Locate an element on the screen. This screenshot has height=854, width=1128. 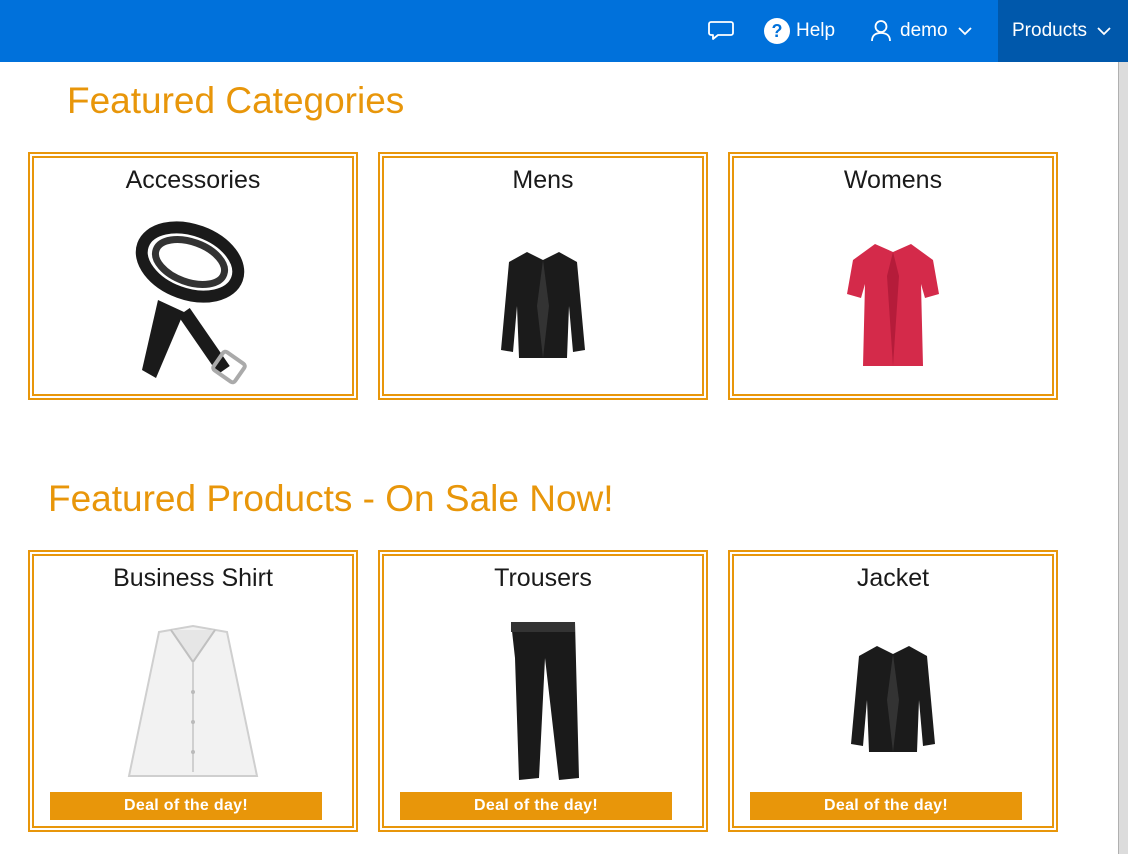
belt-image is located at coordinates (191, 303).